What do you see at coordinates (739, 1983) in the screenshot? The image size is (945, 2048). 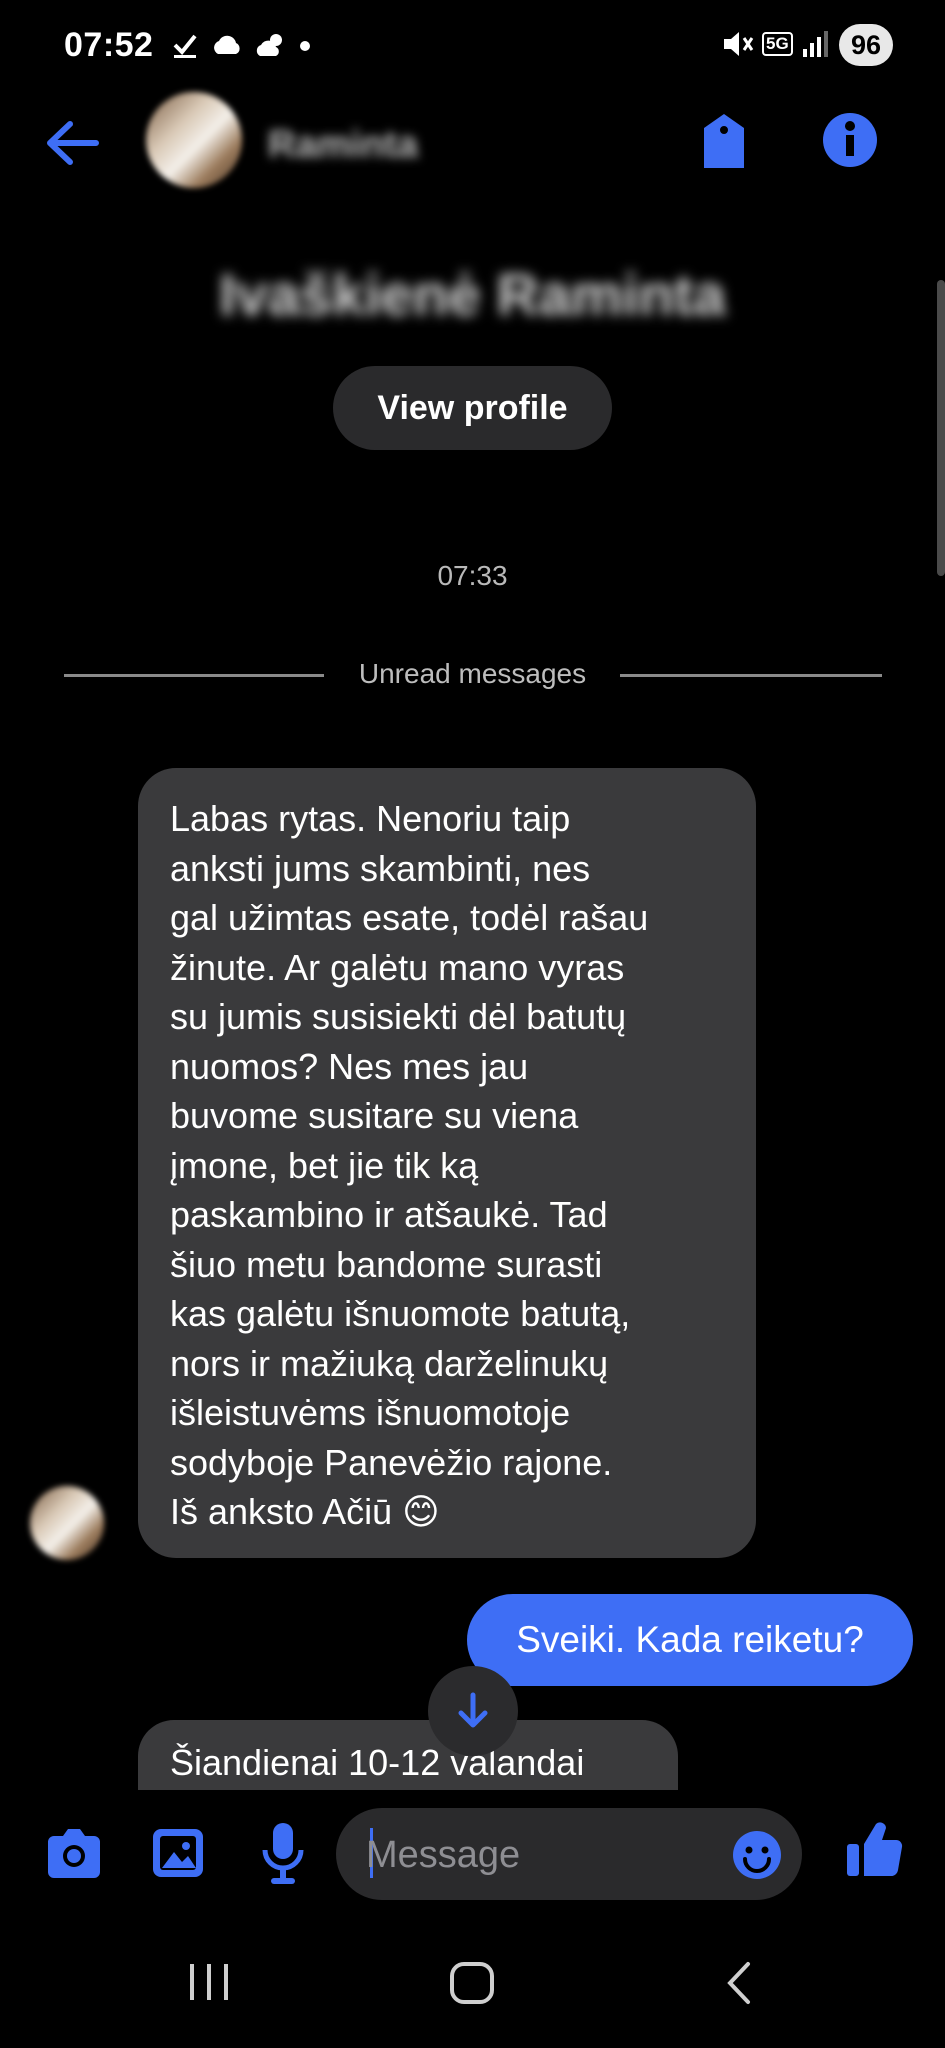 I see `back-nav-icon` at bounding box center [739, 1983].